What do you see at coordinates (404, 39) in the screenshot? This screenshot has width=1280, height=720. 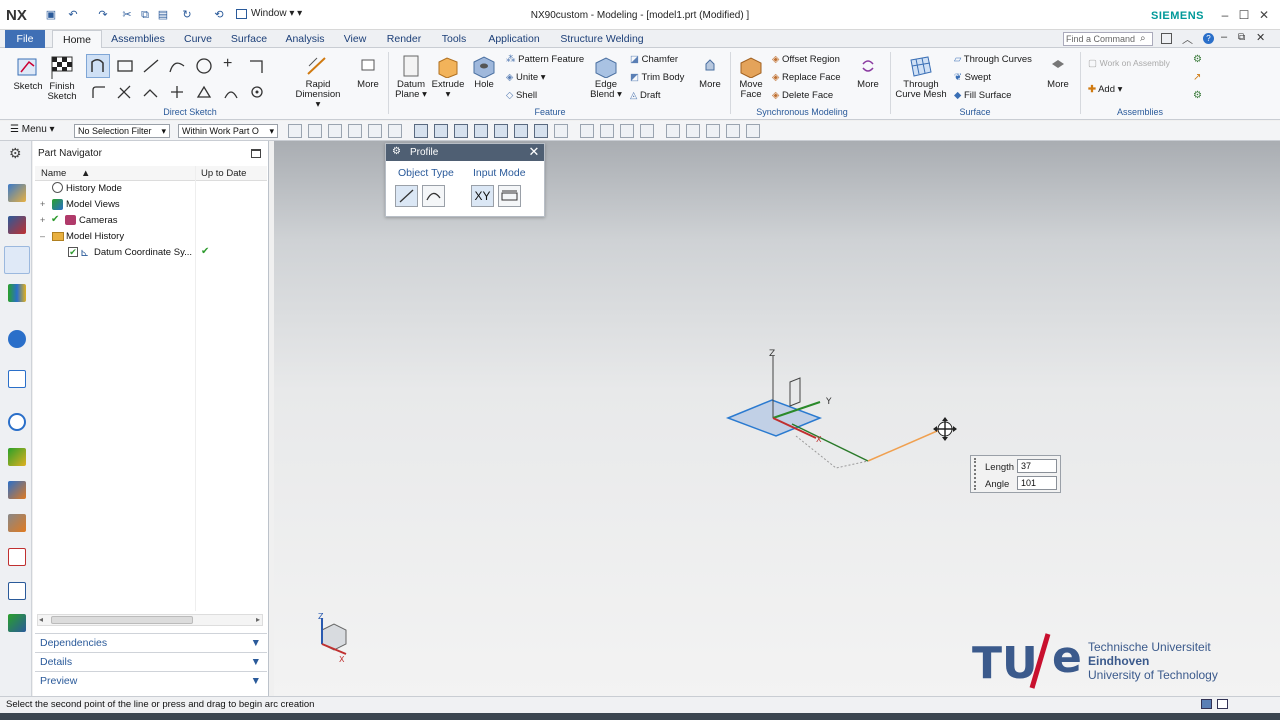 I see `tab-render: Render` at bounding box center [404, 39].